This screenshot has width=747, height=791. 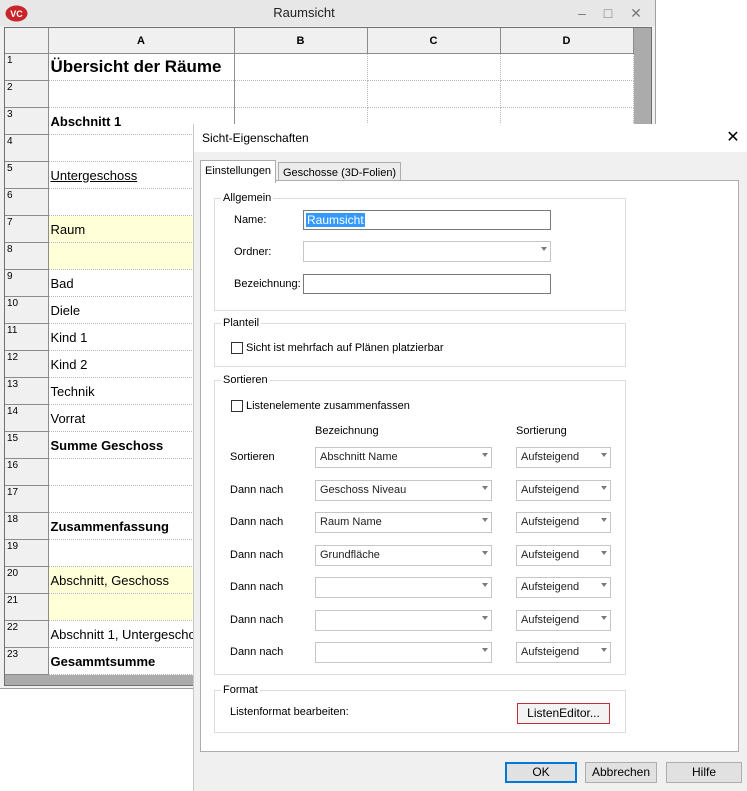 What do you see at coordinates (427, 251) in the screenshot?
I see `ordner-dropdown` at bounding box center [427, 251].